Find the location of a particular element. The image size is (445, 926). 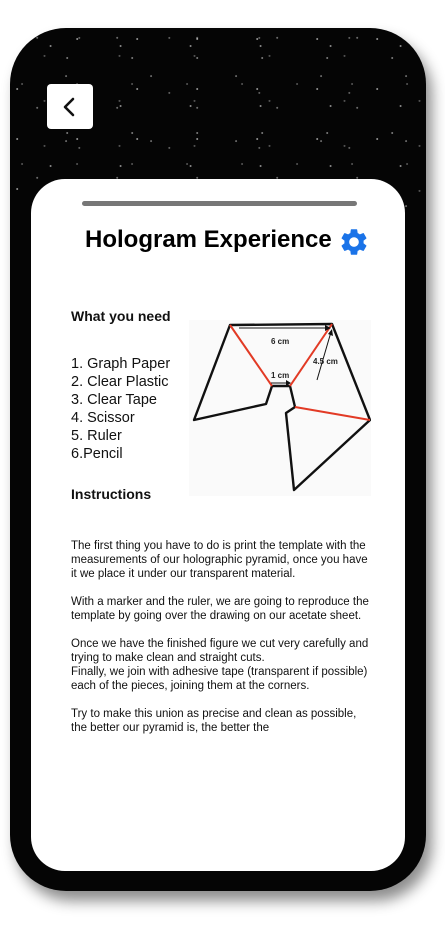

back-button is located at coordinates (70, 106).